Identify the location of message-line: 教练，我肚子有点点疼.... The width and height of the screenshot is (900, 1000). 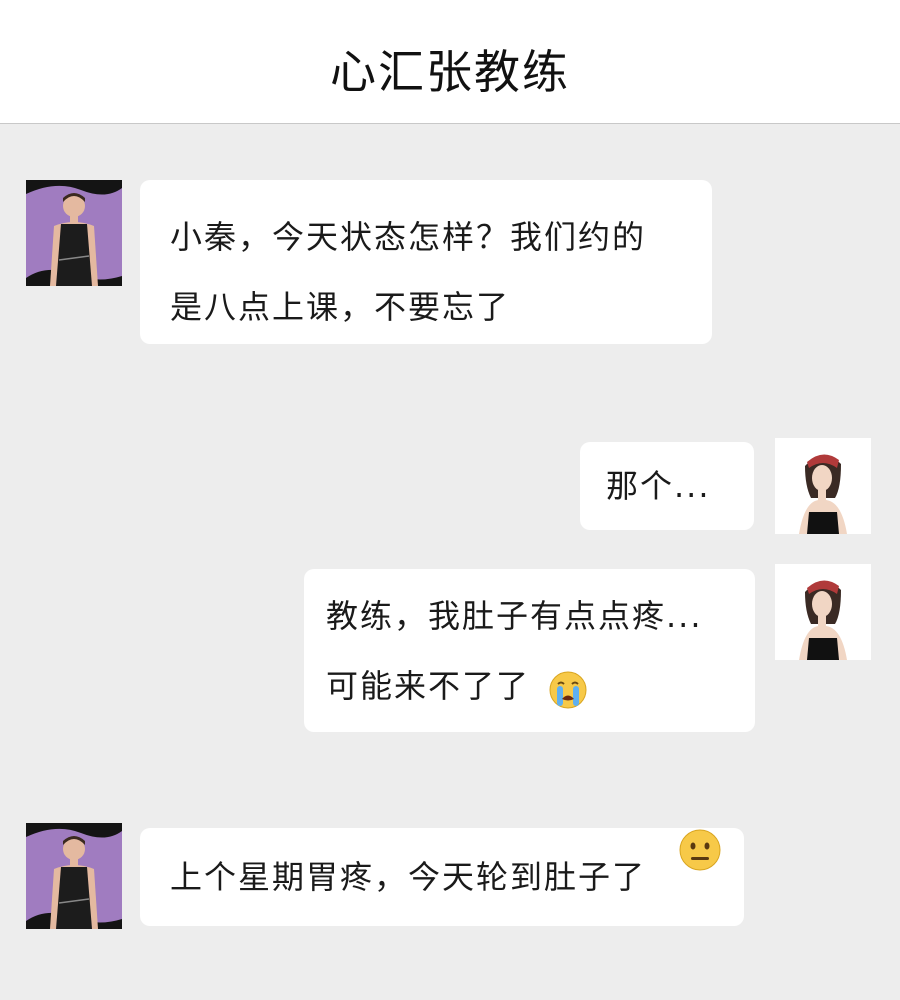
(514, 616).